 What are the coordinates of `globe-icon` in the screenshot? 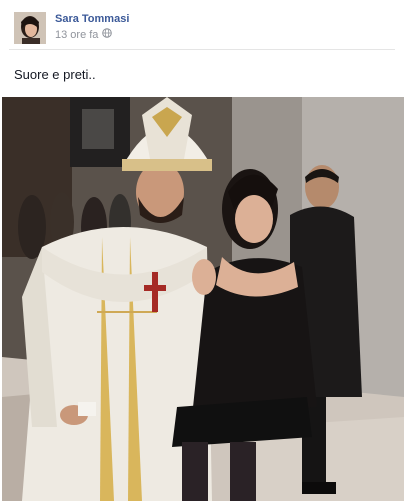 It's located at (107, 34).